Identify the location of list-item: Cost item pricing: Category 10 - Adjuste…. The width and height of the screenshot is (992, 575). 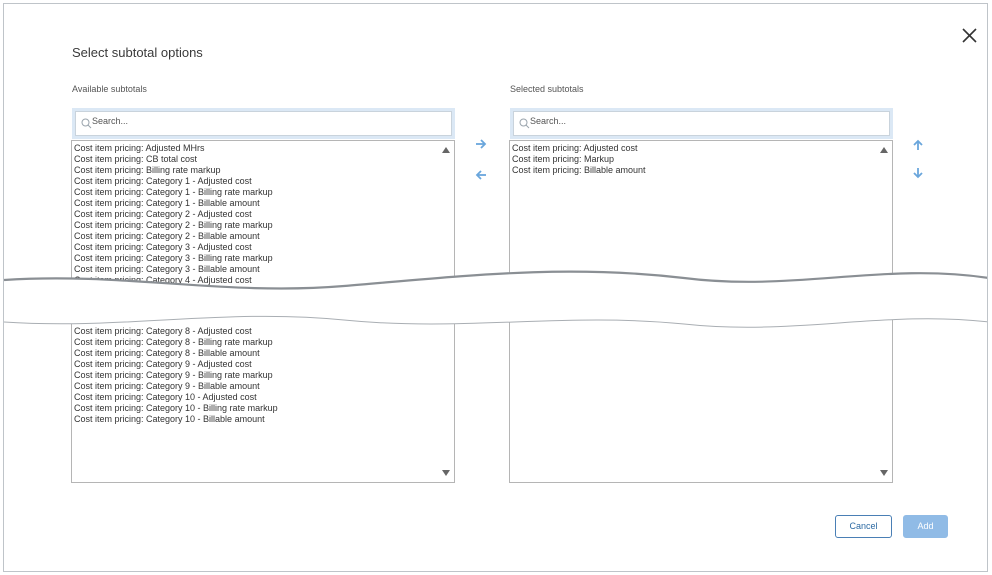
(165, 397).